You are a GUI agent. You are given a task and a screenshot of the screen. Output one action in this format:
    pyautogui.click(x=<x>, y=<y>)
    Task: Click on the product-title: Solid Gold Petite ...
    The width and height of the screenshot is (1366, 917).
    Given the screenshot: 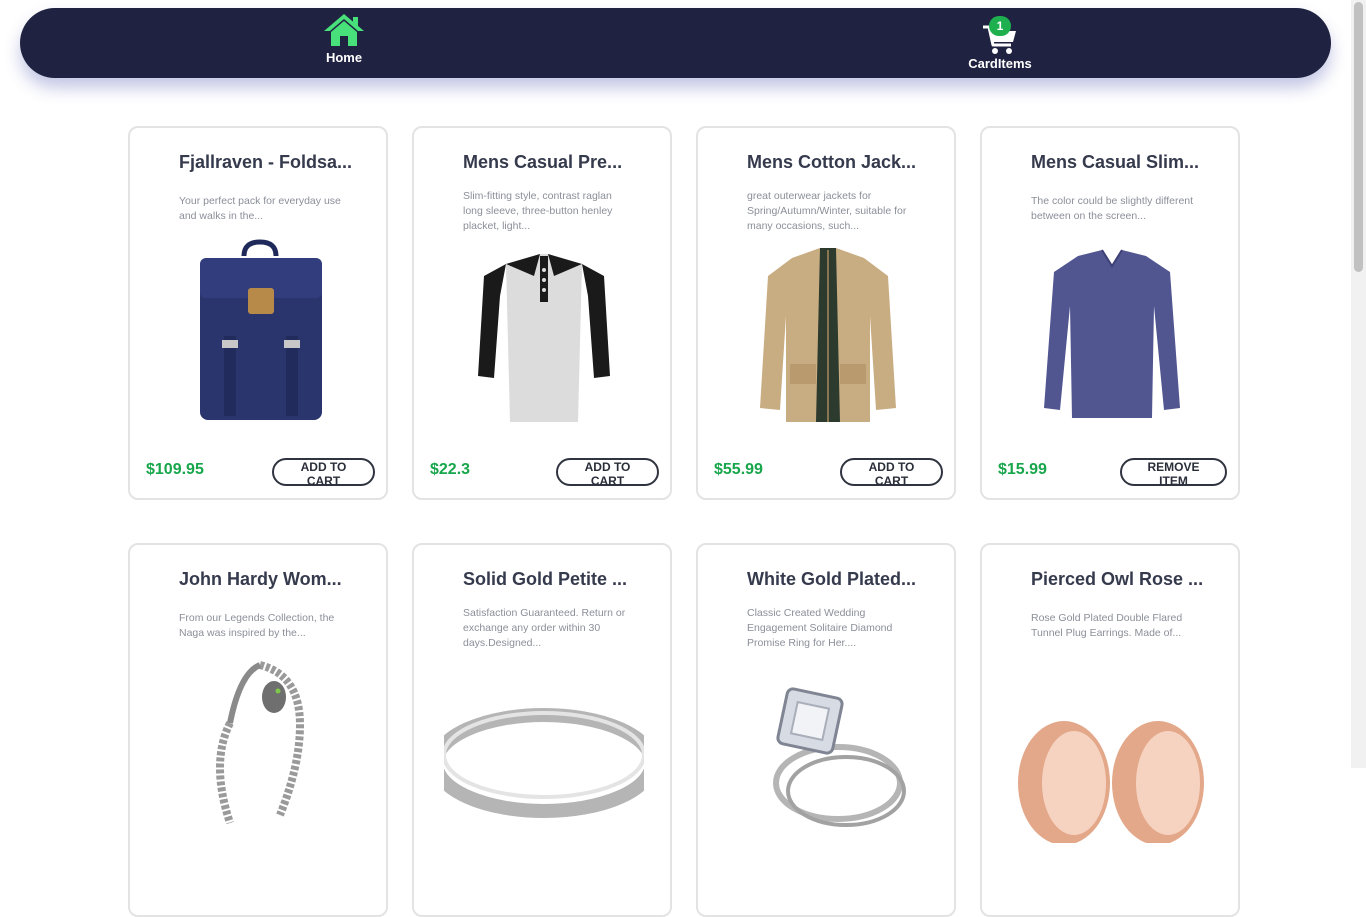 What is the action you would take?
    pyautogui.click(x=545, y=579)
    